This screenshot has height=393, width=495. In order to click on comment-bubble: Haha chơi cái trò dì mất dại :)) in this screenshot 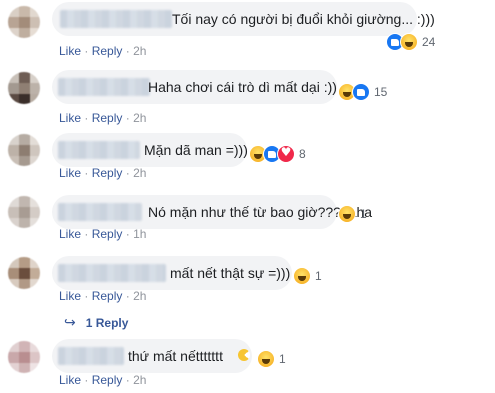, I will do `click(194, 87)`.